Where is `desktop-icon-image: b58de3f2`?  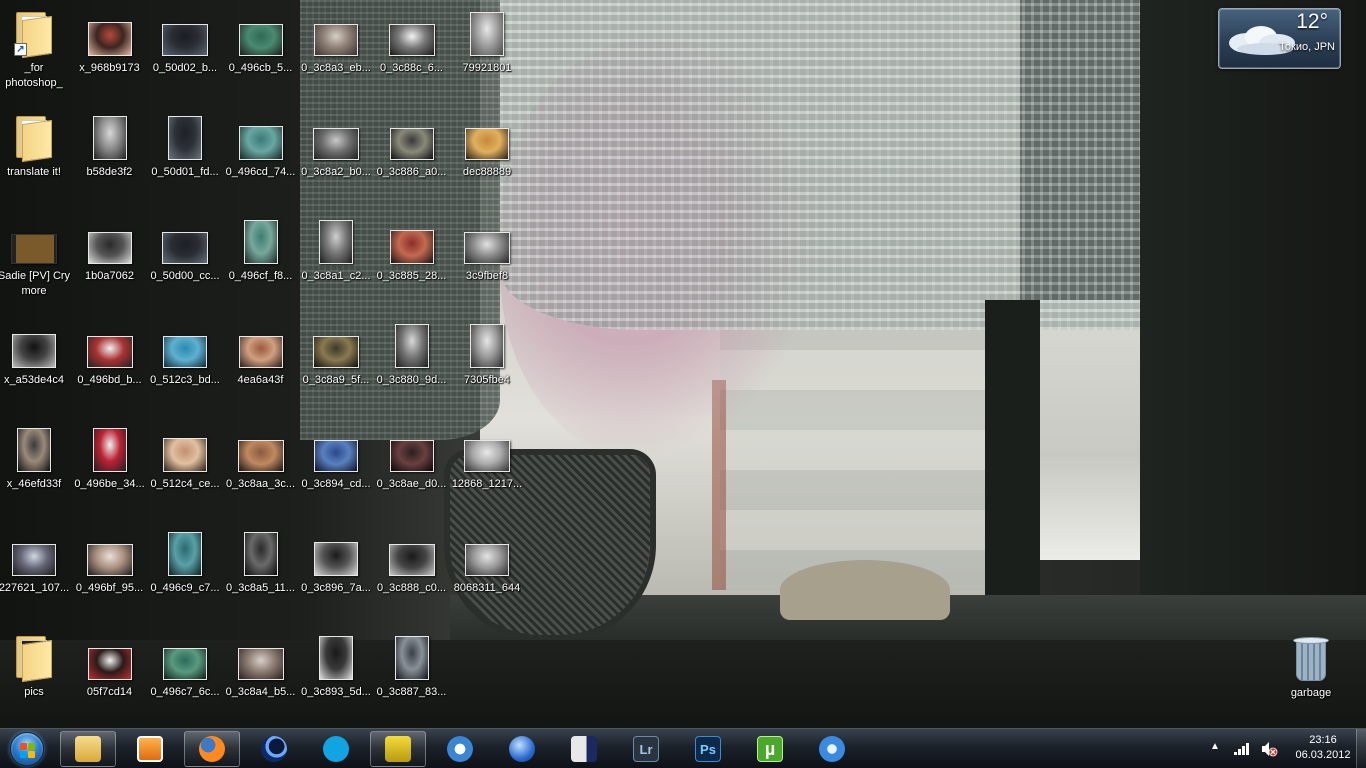 desktop-icon-image: b58de3f2 is located at coordinates (110, 155).